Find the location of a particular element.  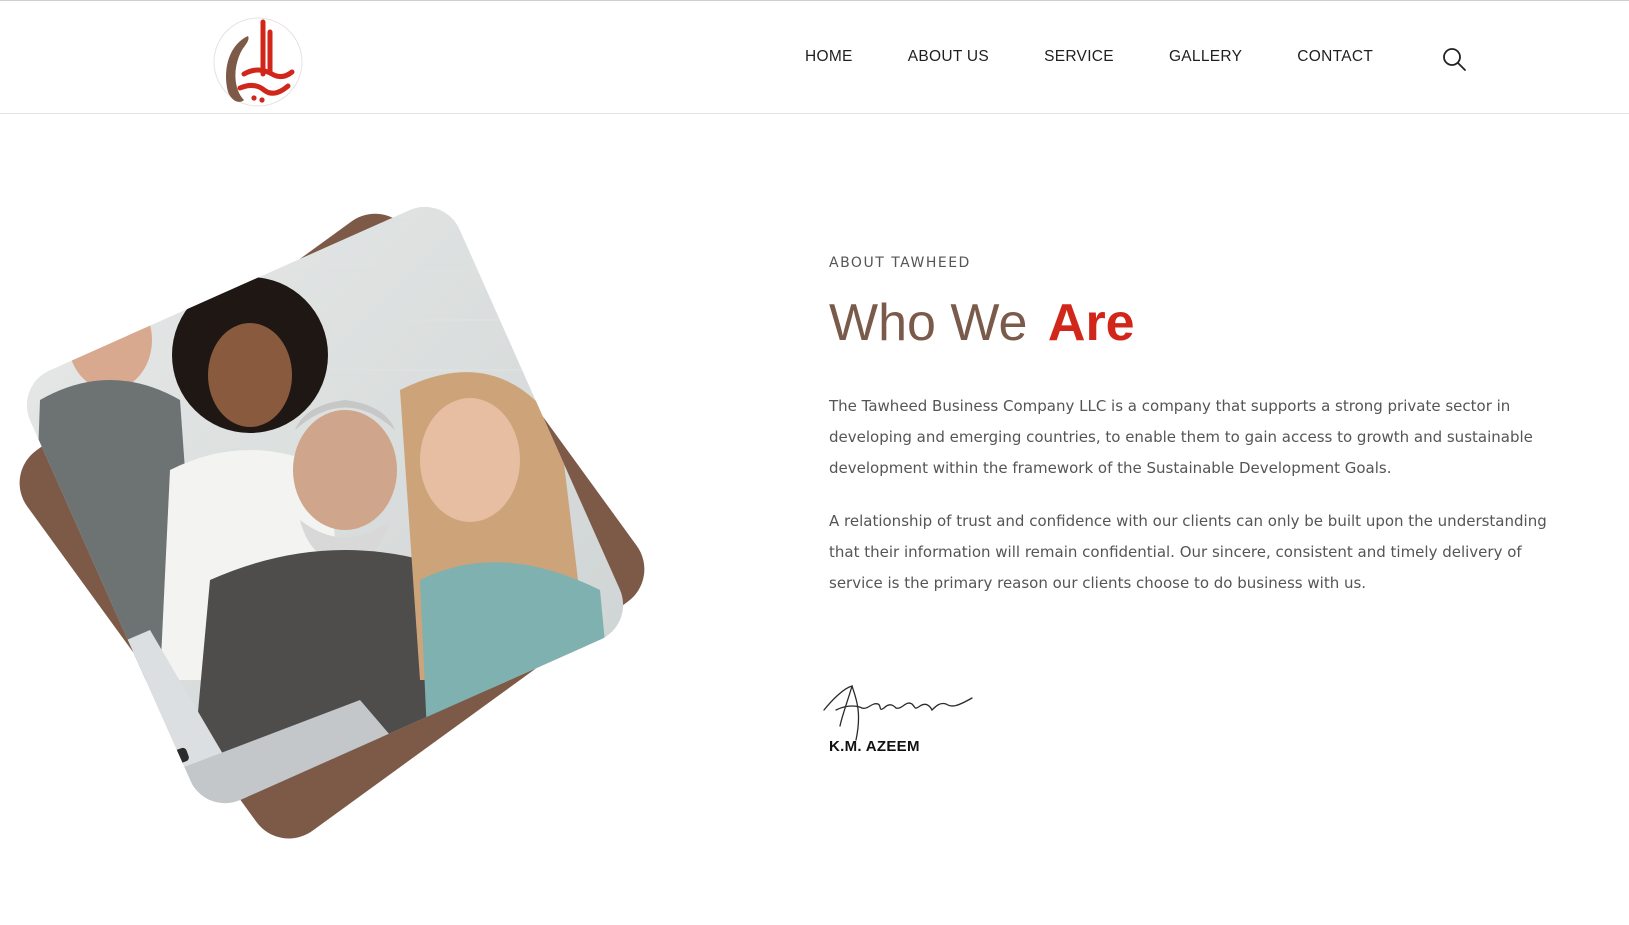

site-header: HOME ABOUT US SERVICE GALLERY CONTACT is located at coordinates (814, 59).